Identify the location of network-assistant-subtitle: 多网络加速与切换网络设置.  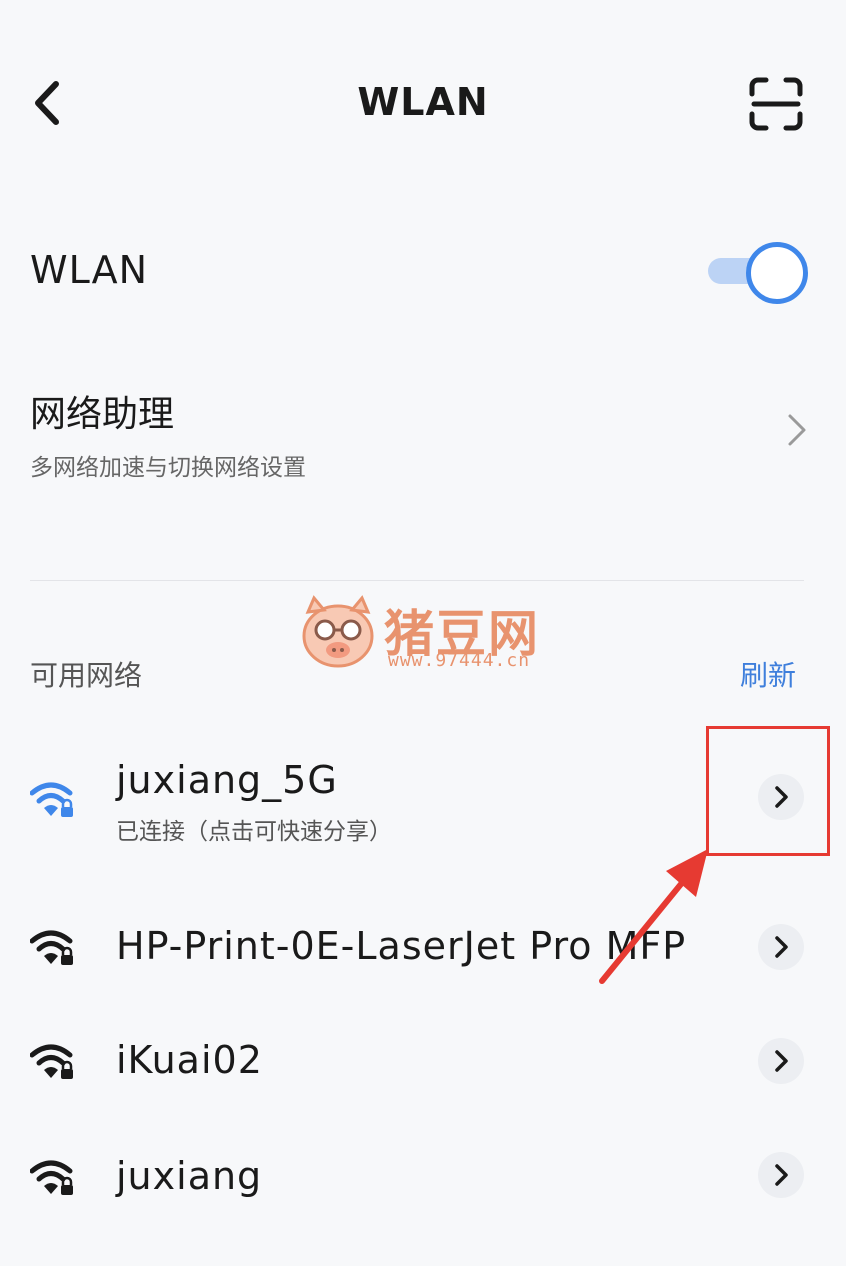
(168, 468).